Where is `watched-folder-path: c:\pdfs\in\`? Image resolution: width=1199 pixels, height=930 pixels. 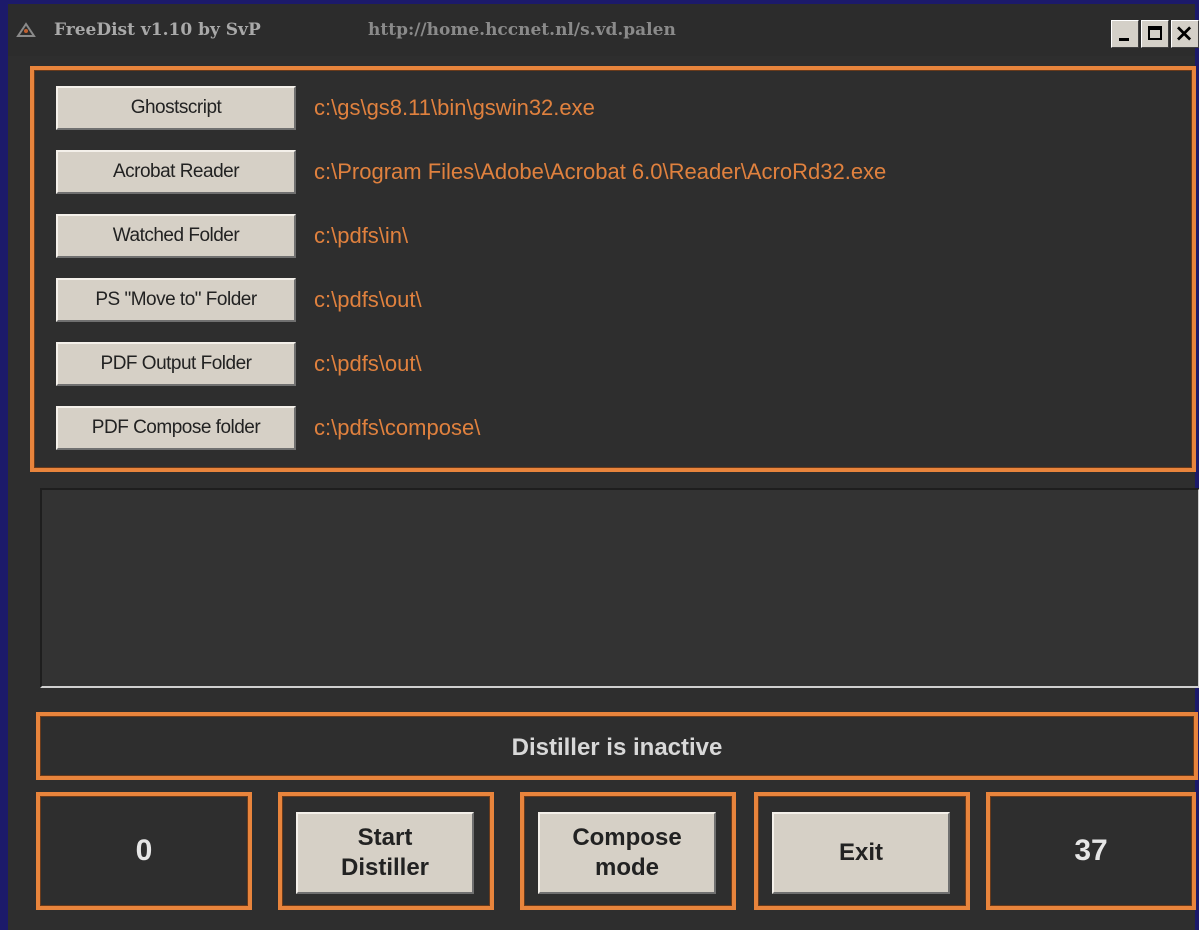
watched-folder-path: c:\pdfs\in\ is located at coordinates (361, 235).